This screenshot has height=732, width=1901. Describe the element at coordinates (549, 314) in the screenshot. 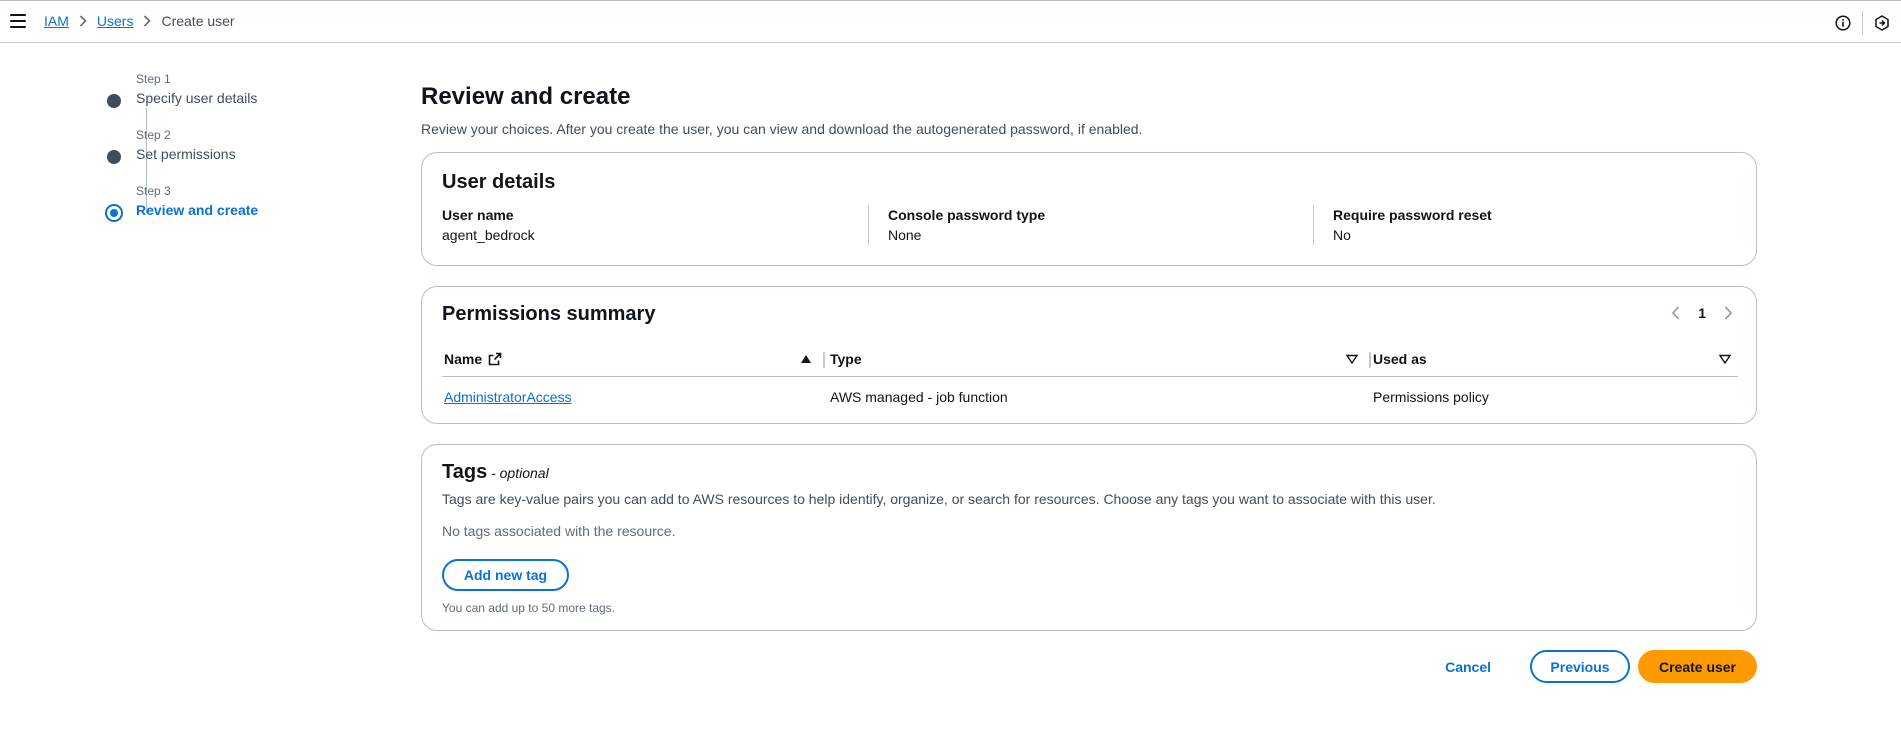

I see `permissions-summary-title: Permissions summary` at that location.